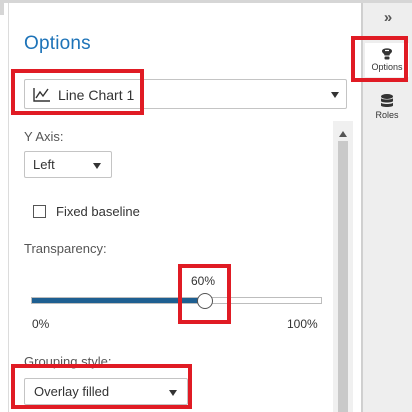 Image resolution: width=412 pixels, height=412 pixels. I want to click on transparency-slider-fill, so click(118, 300).